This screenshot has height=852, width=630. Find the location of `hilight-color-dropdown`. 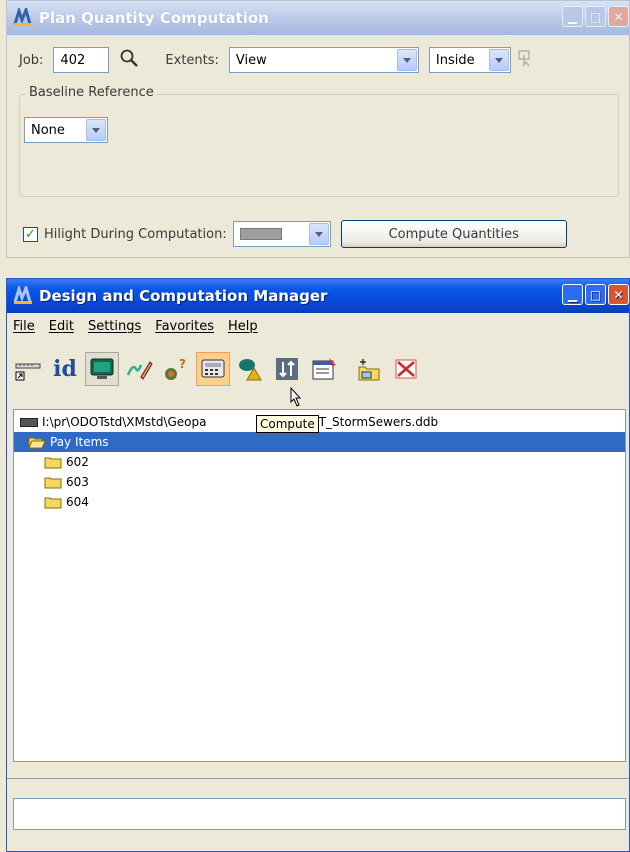

hilight-color-dropdown is located at coordinates (281, 234).